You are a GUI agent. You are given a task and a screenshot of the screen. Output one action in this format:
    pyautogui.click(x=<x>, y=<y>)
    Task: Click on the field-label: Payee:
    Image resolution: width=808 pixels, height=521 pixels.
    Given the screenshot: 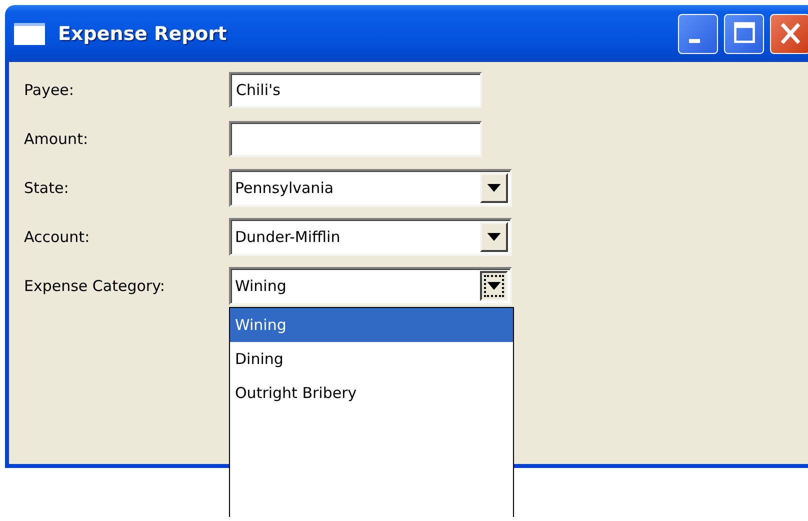 What is the action you would take?
    pyautogui.click(x=49, y=90)
    